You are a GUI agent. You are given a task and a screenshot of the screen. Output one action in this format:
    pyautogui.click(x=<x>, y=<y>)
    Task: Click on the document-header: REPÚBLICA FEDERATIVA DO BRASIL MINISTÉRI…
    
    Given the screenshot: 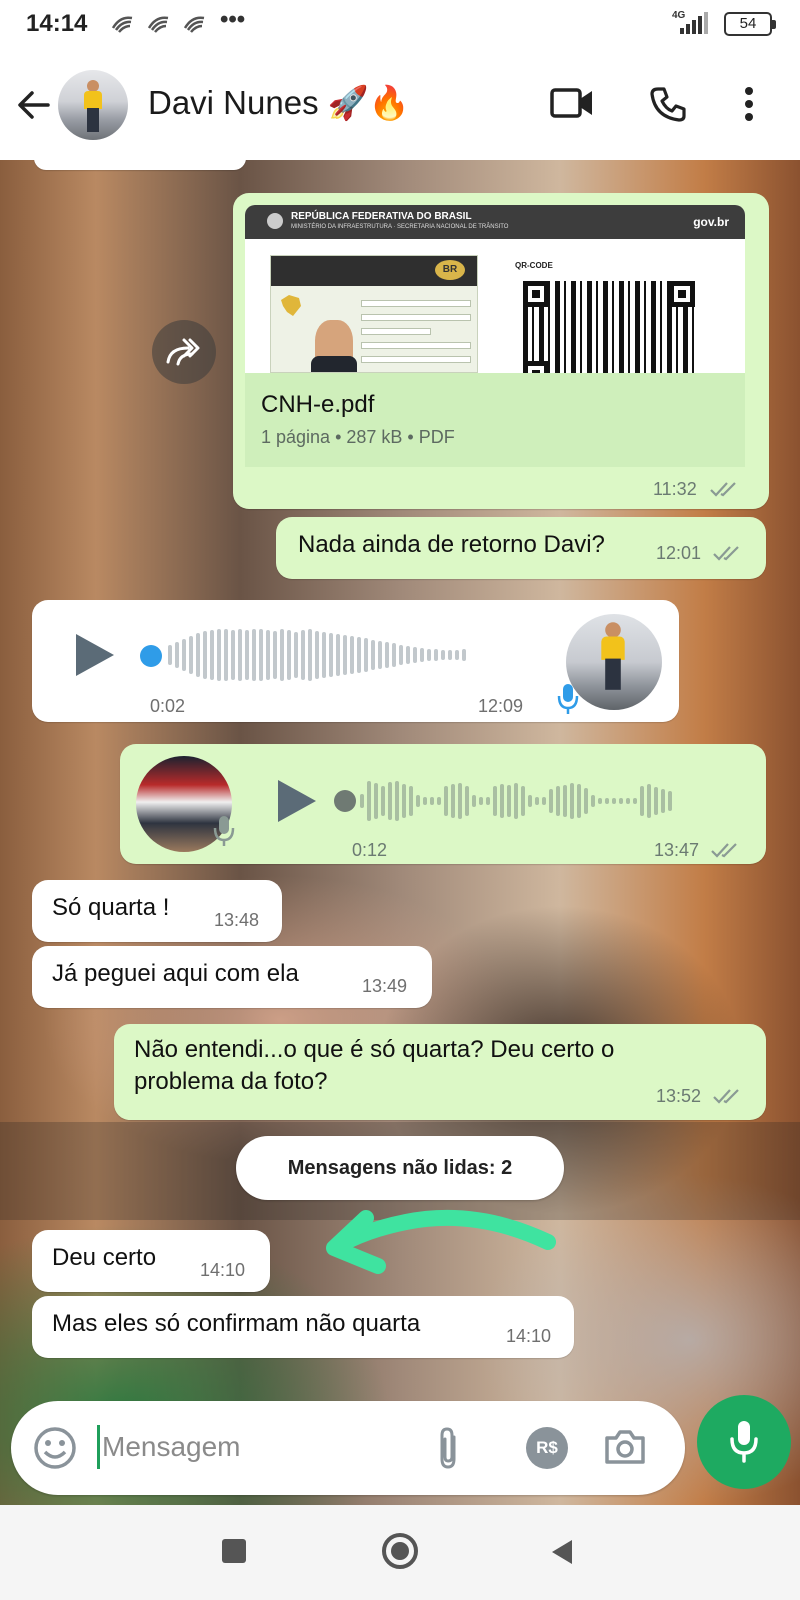 What is the action you would take?
    pyautogui.click(x=495, y=222)
    